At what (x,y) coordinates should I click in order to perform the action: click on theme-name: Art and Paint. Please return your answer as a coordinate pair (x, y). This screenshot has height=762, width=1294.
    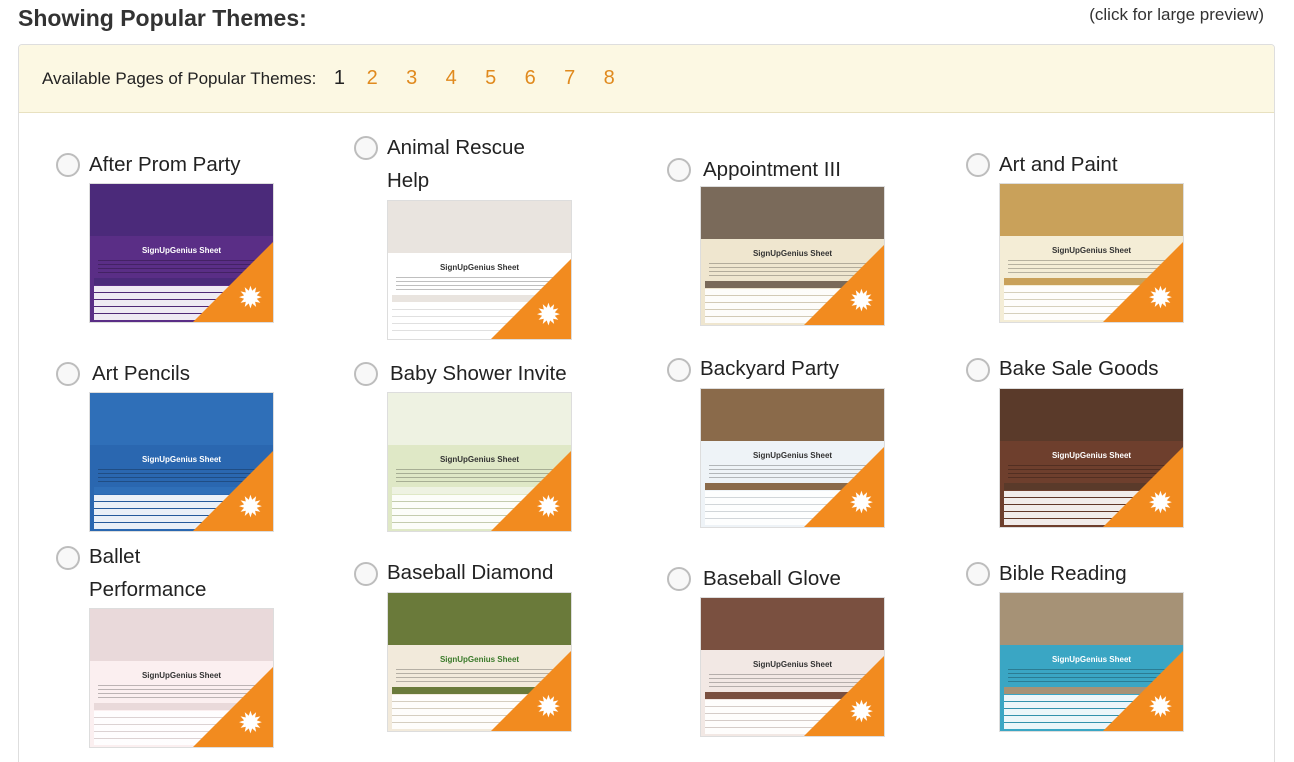
    Looking at the image, I should click on (1058, 164).